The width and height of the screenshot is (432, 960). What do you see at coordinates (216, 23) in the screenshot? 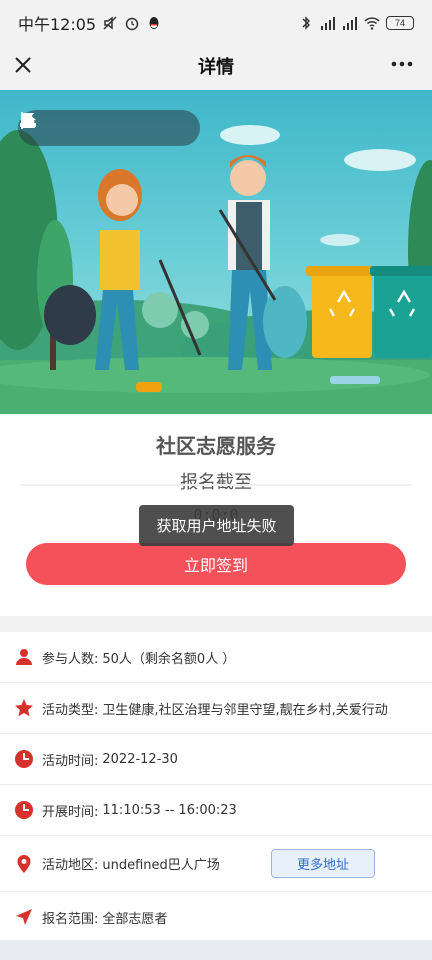
I see `status-bar: 中午12:05 74` at bounding box center [216, 23].